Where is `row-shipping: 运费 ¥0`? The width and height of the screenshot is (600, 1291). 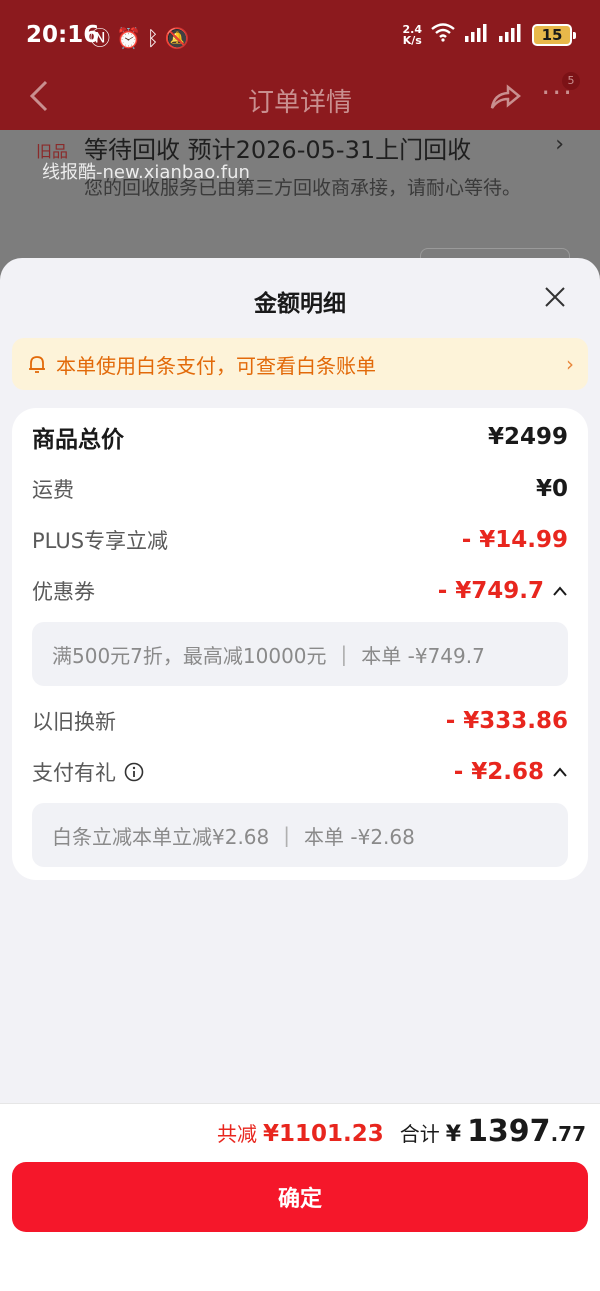
row-shipping: 运费 ¥0 is located at coordinates (300, 489).